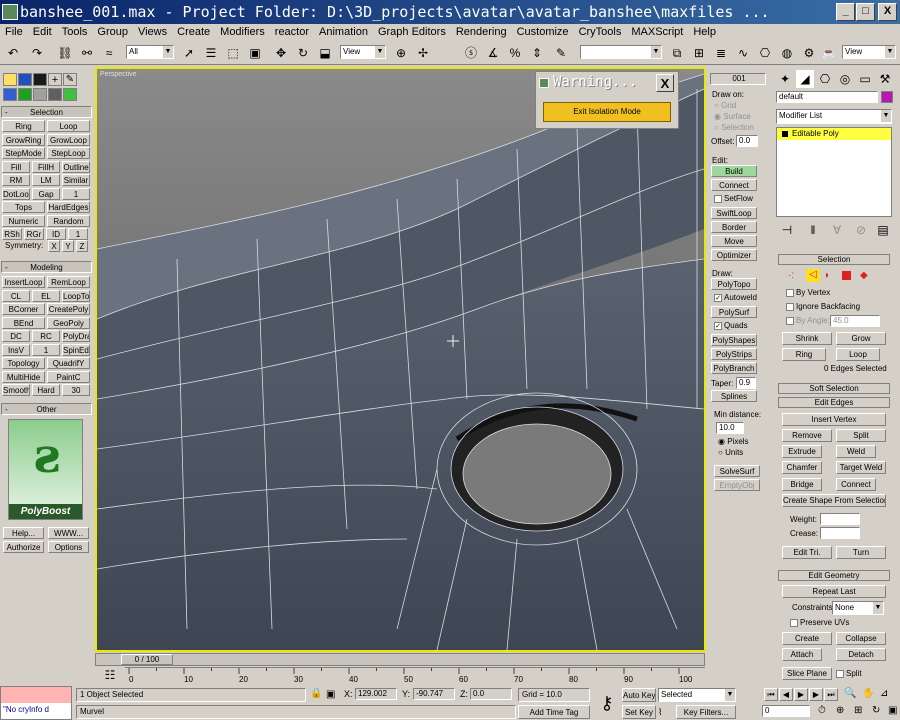 The height and width of the screenshot is (720, 900). What do you see at coordinates (734, 171) in the screenshot?
I see `build-button: Build` at bounding box center [734, 171].